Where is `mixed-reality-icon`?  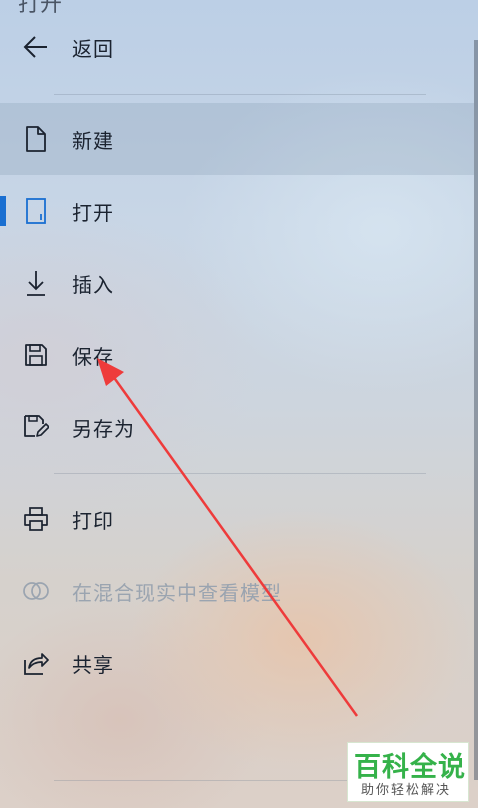 mixed-reality-icon is located at coordinates (36, 591).